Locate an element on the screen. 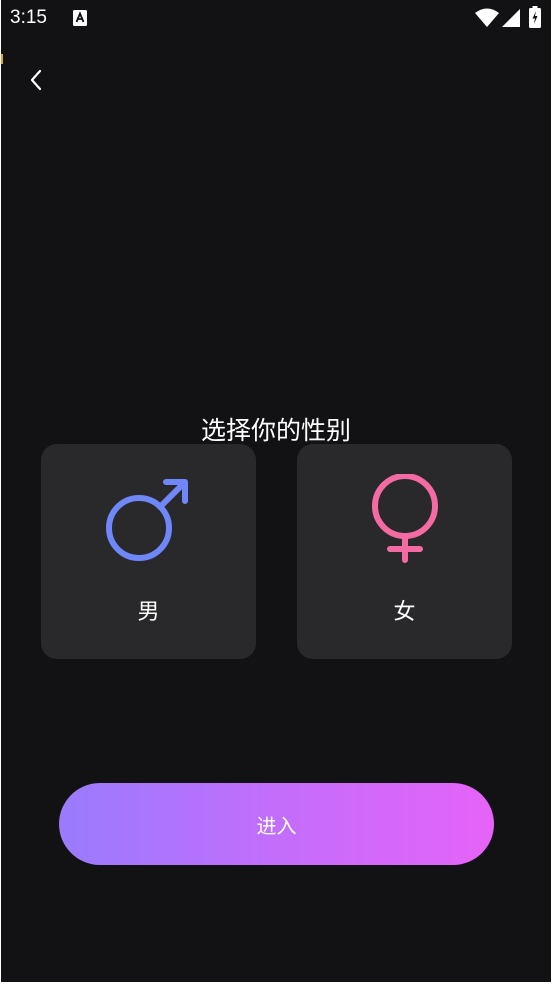  female-symbol-icon is located at coordinates (404, 518).